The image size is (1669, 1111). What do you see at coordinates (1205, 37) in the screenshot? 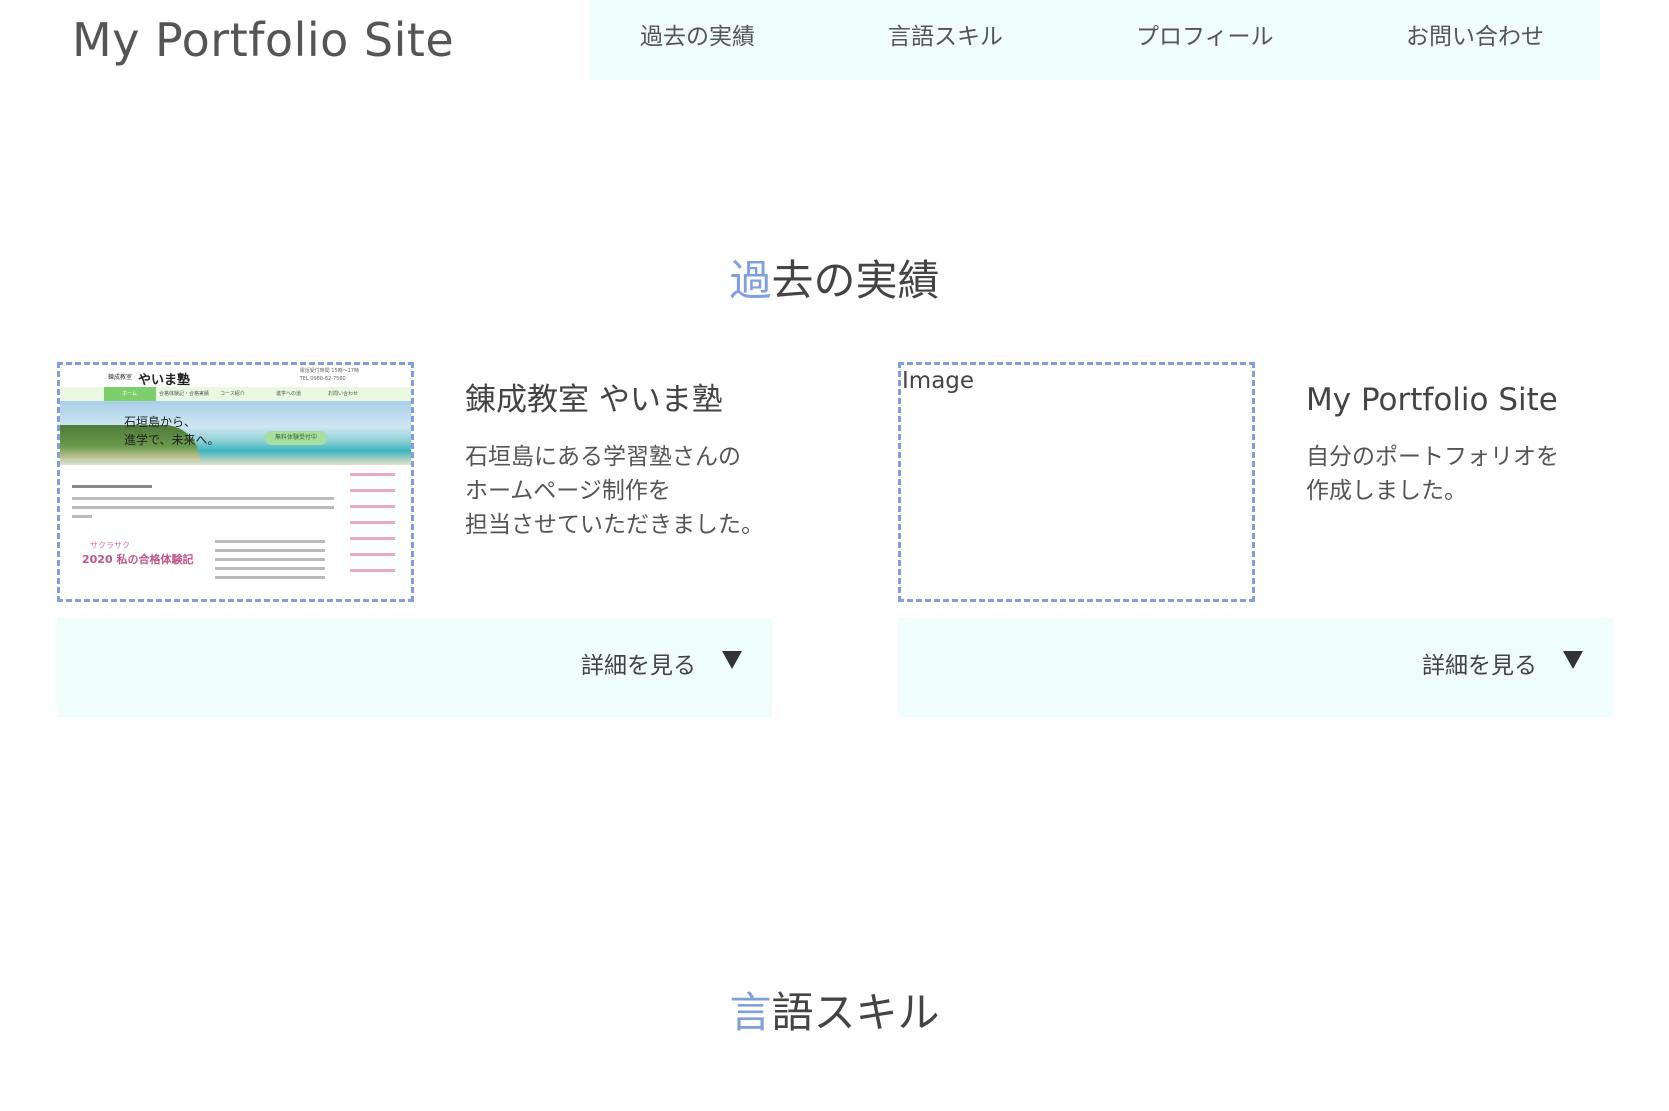
I see `nav-item-profile: プロフィール` at bounding box center [1205, 37].